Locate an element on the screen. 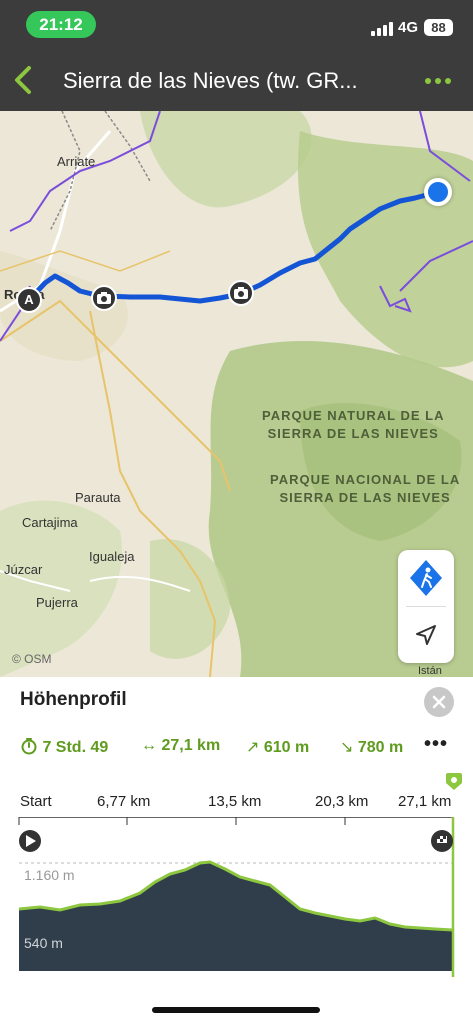  activity-button is located at coordinates (426, 578).